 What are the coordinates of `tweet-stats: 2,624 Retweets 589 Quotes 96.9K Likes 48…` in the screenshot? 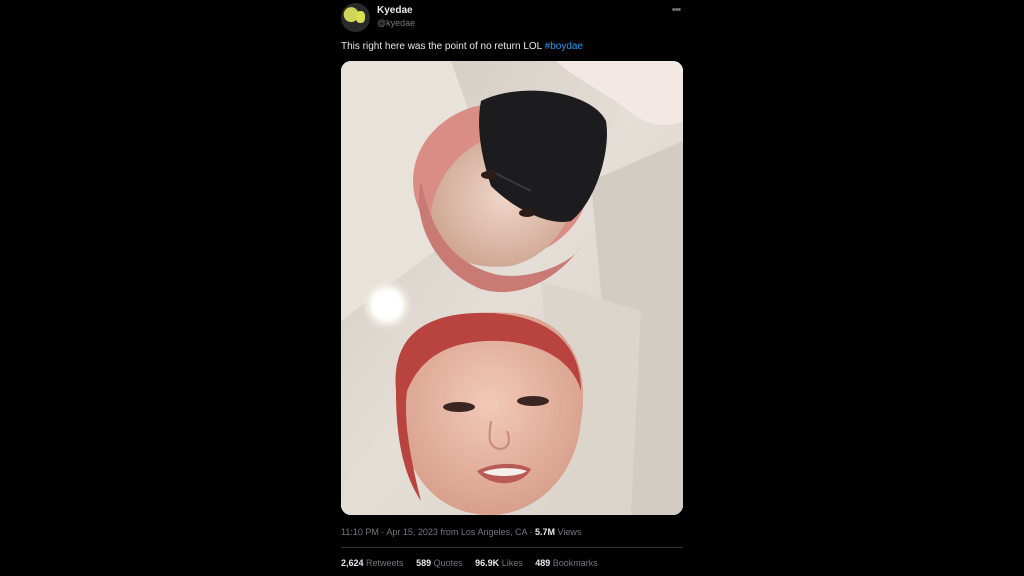 It's located at (474, 563).